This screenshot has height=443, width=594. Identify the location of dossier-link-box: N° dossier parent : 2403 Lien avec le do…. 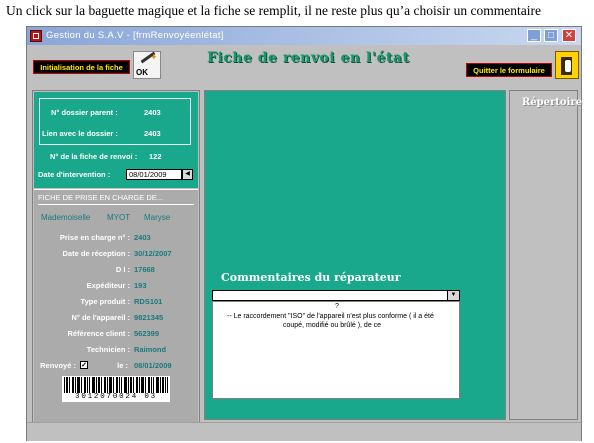
(115, 121).